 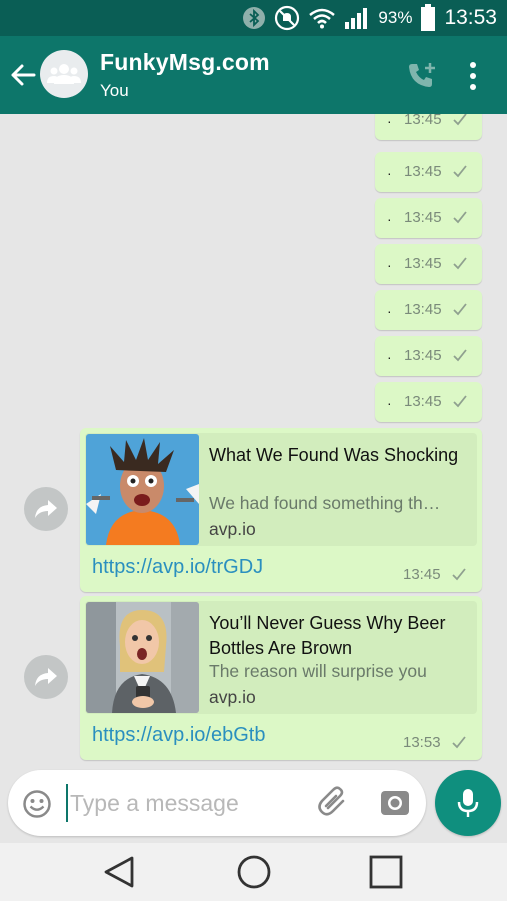 I want to click on nav-home-icon, so click(x=254, y=872).